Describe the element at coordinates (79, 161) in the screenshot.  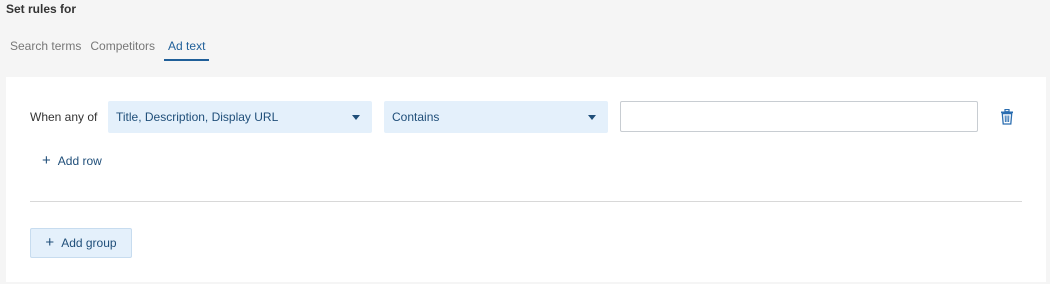
I see `add-row-label: Add row` at that location.